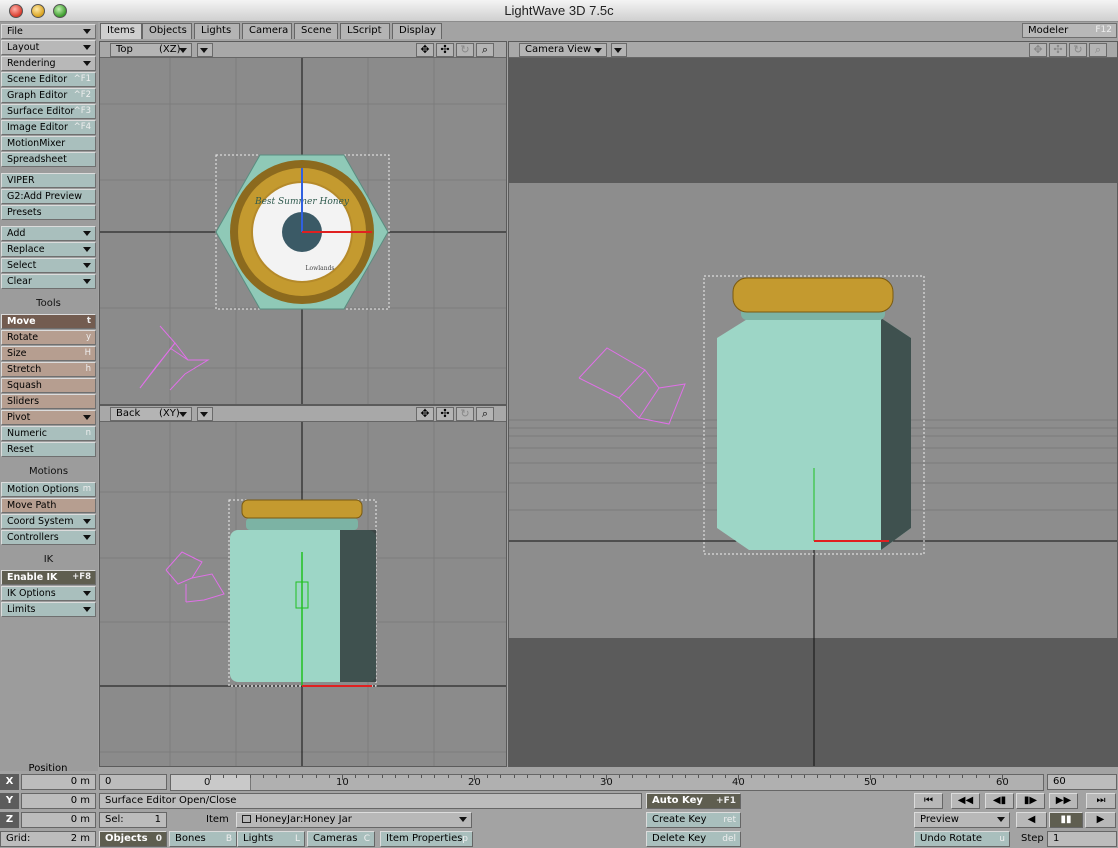 The height and width of the screenshot is (848, 1118). What do you see at coordinates (928, 801) in the screenshot?
I see `first-frame-icon: ⏮` at bounding box center [928, 801].